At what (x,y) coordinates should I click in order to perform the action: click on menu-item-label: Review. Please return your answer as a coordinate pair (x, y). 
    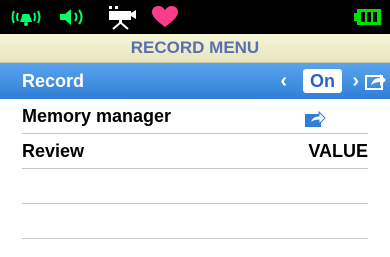
    Looking at the image, I should click on (53, 151).